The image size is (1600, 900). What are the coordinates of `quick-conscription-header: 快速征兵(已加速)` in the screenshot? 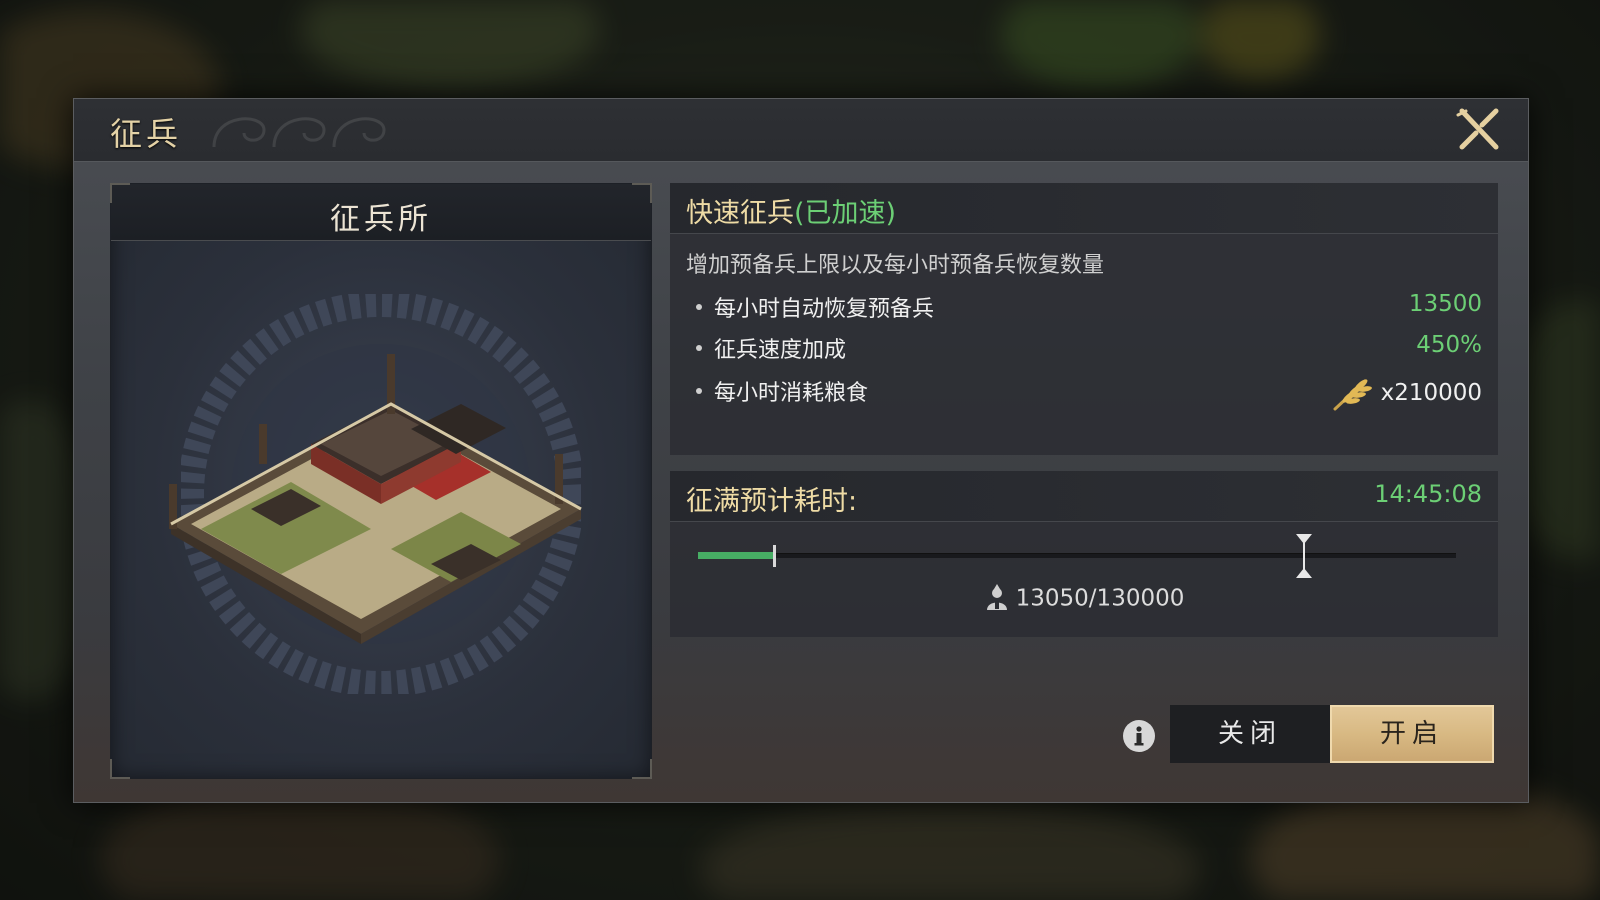 It's located at (1084, 208).